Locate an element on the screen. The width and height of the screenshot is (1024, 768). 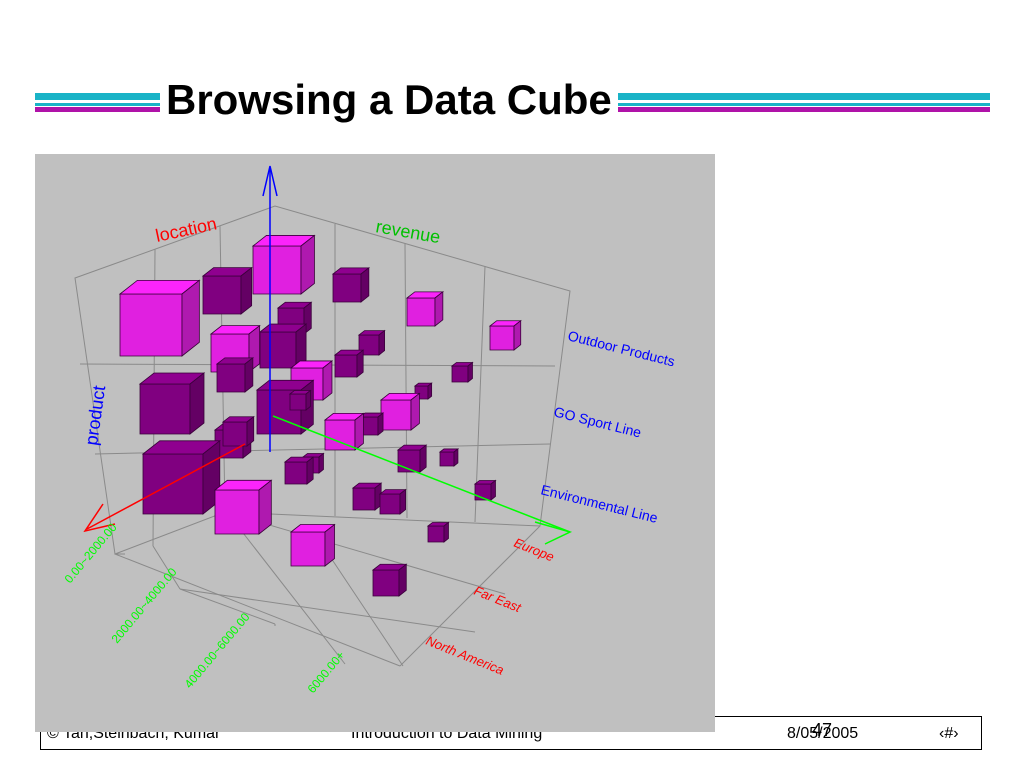
product-label-outdoor: Outdoor Products is located at coordinates (621, 348).